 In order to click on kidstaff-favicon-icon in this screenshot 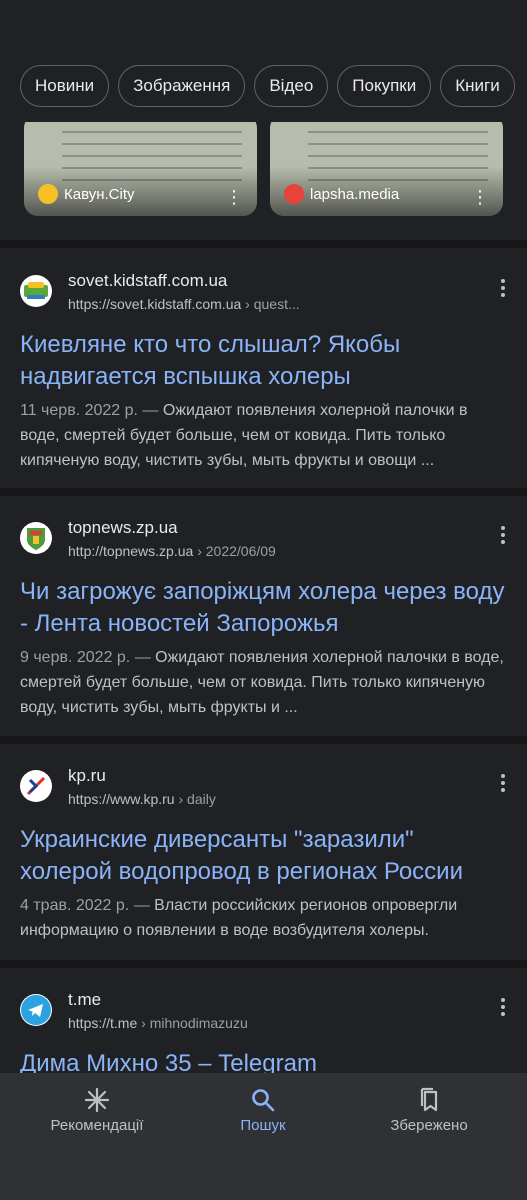, I will do `click(36, 291)`.